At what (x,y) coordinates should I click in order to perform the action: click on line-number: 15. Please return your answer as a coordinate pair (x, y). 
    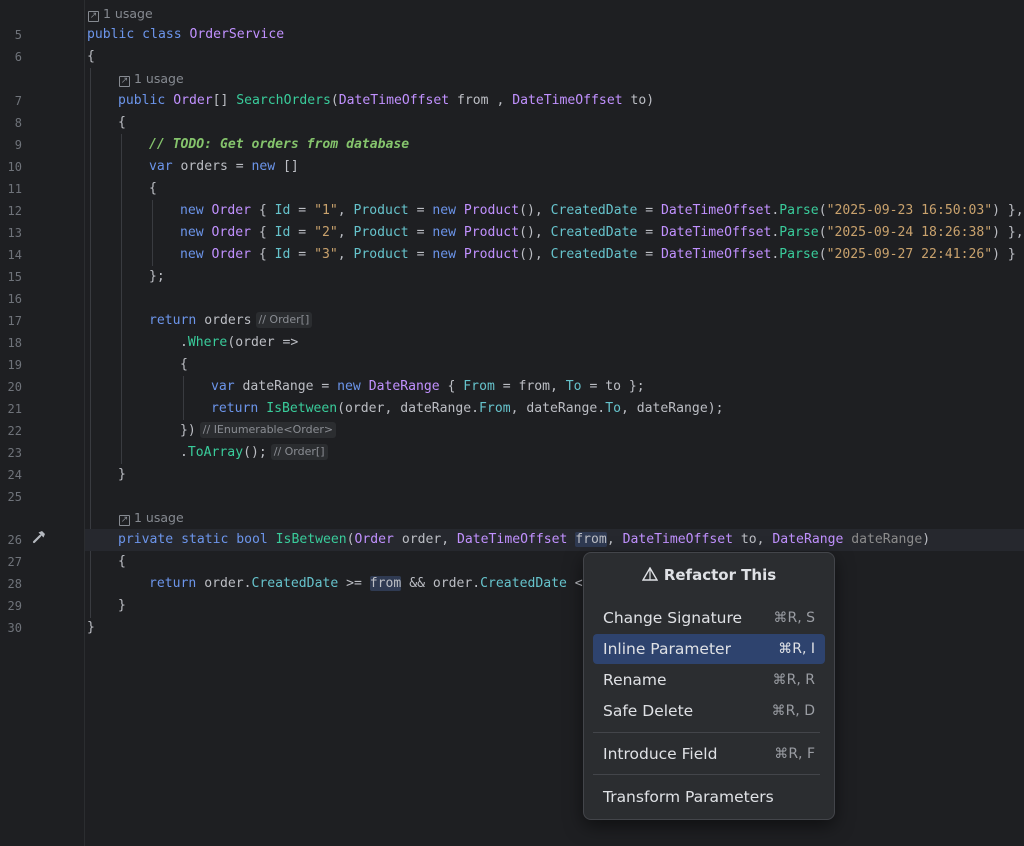
    Looking at the image, I should click on (14, 277).